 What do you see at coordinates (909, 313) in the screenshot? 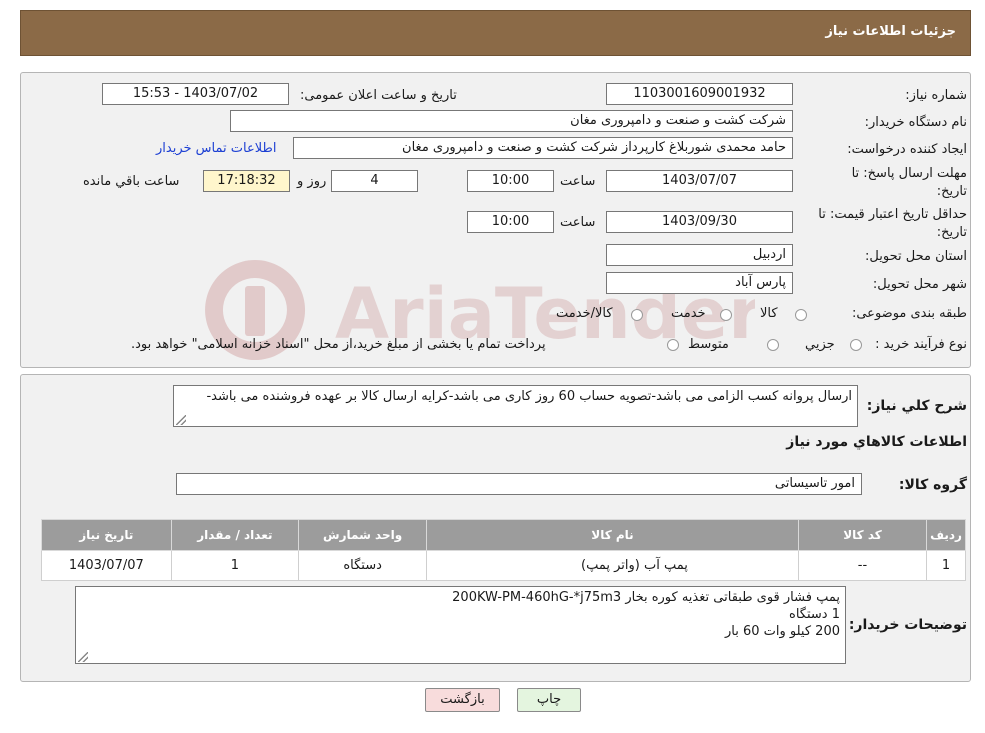
I see `category-label: طبقه بندی موضوعی:` at bounding box center [909, 313].